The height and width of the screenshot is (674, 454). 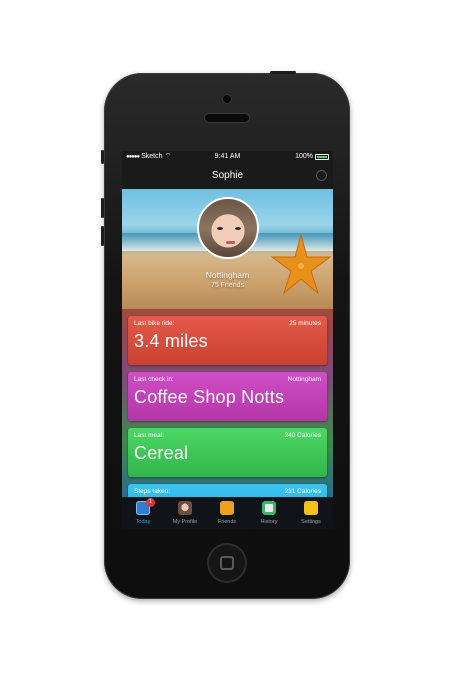 What do you see at coordinates (161, 453) in the screenshot?
I see `card-value: Cereal` at bounding box center [161, 453].